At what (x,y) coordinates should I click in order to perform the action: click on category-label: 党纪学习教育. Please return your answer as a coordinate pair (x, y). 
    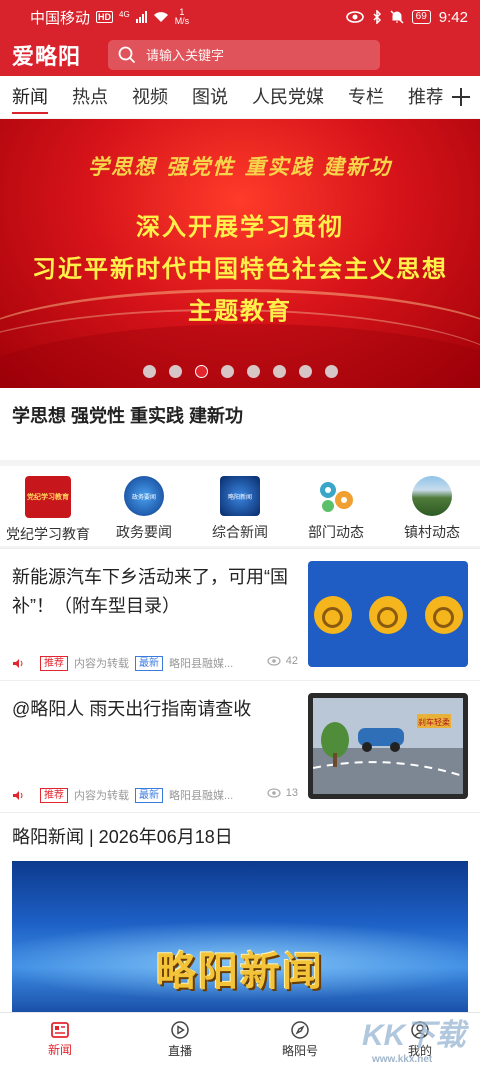
    Looking at the image, I should click on (48, 534).